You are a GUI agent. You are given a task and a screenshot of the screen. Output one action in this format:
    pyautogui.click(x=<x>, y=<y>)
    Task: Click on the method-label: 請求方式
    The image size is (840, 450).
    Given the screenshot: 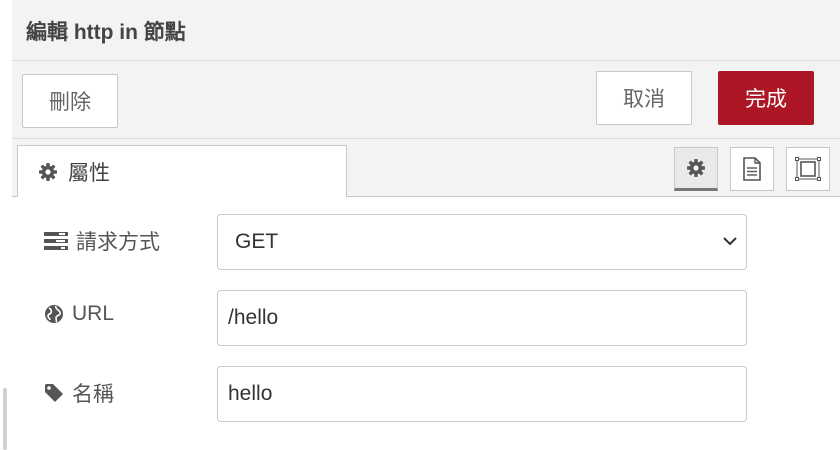 What is the action you would take?
    pyautogui.click(x=102, y=241)
    